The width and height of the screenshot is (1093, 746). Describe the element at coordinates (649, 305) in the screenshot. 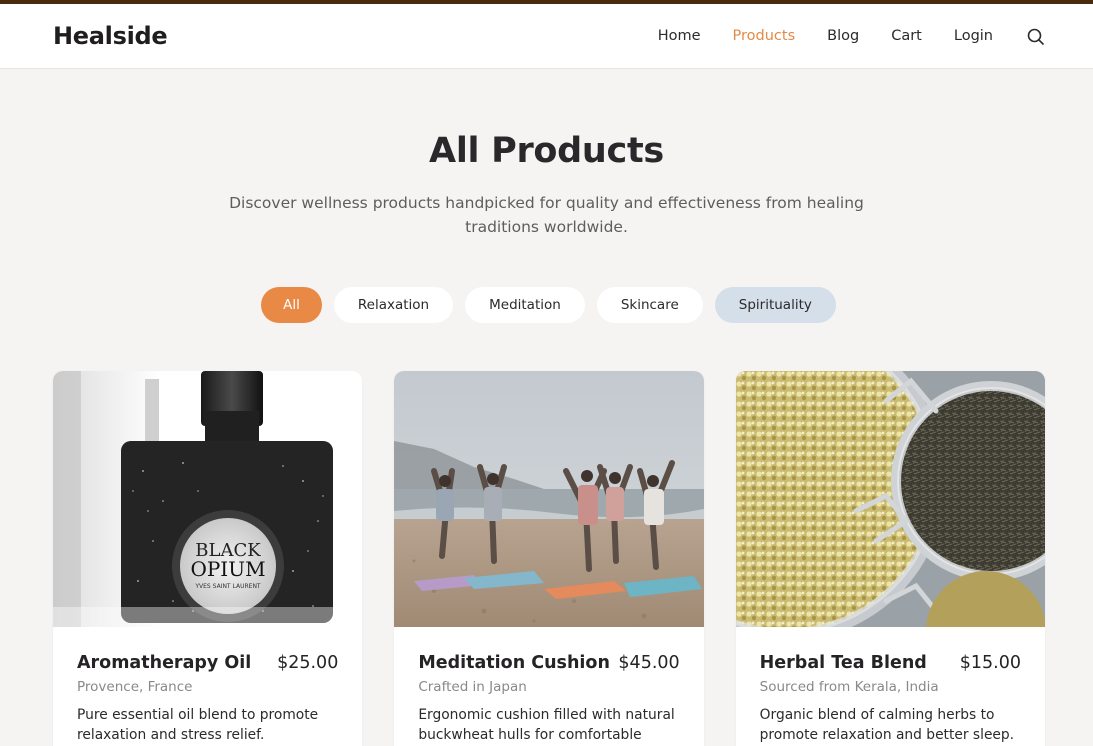

I see `filter-skincare: Skincare` at that location.